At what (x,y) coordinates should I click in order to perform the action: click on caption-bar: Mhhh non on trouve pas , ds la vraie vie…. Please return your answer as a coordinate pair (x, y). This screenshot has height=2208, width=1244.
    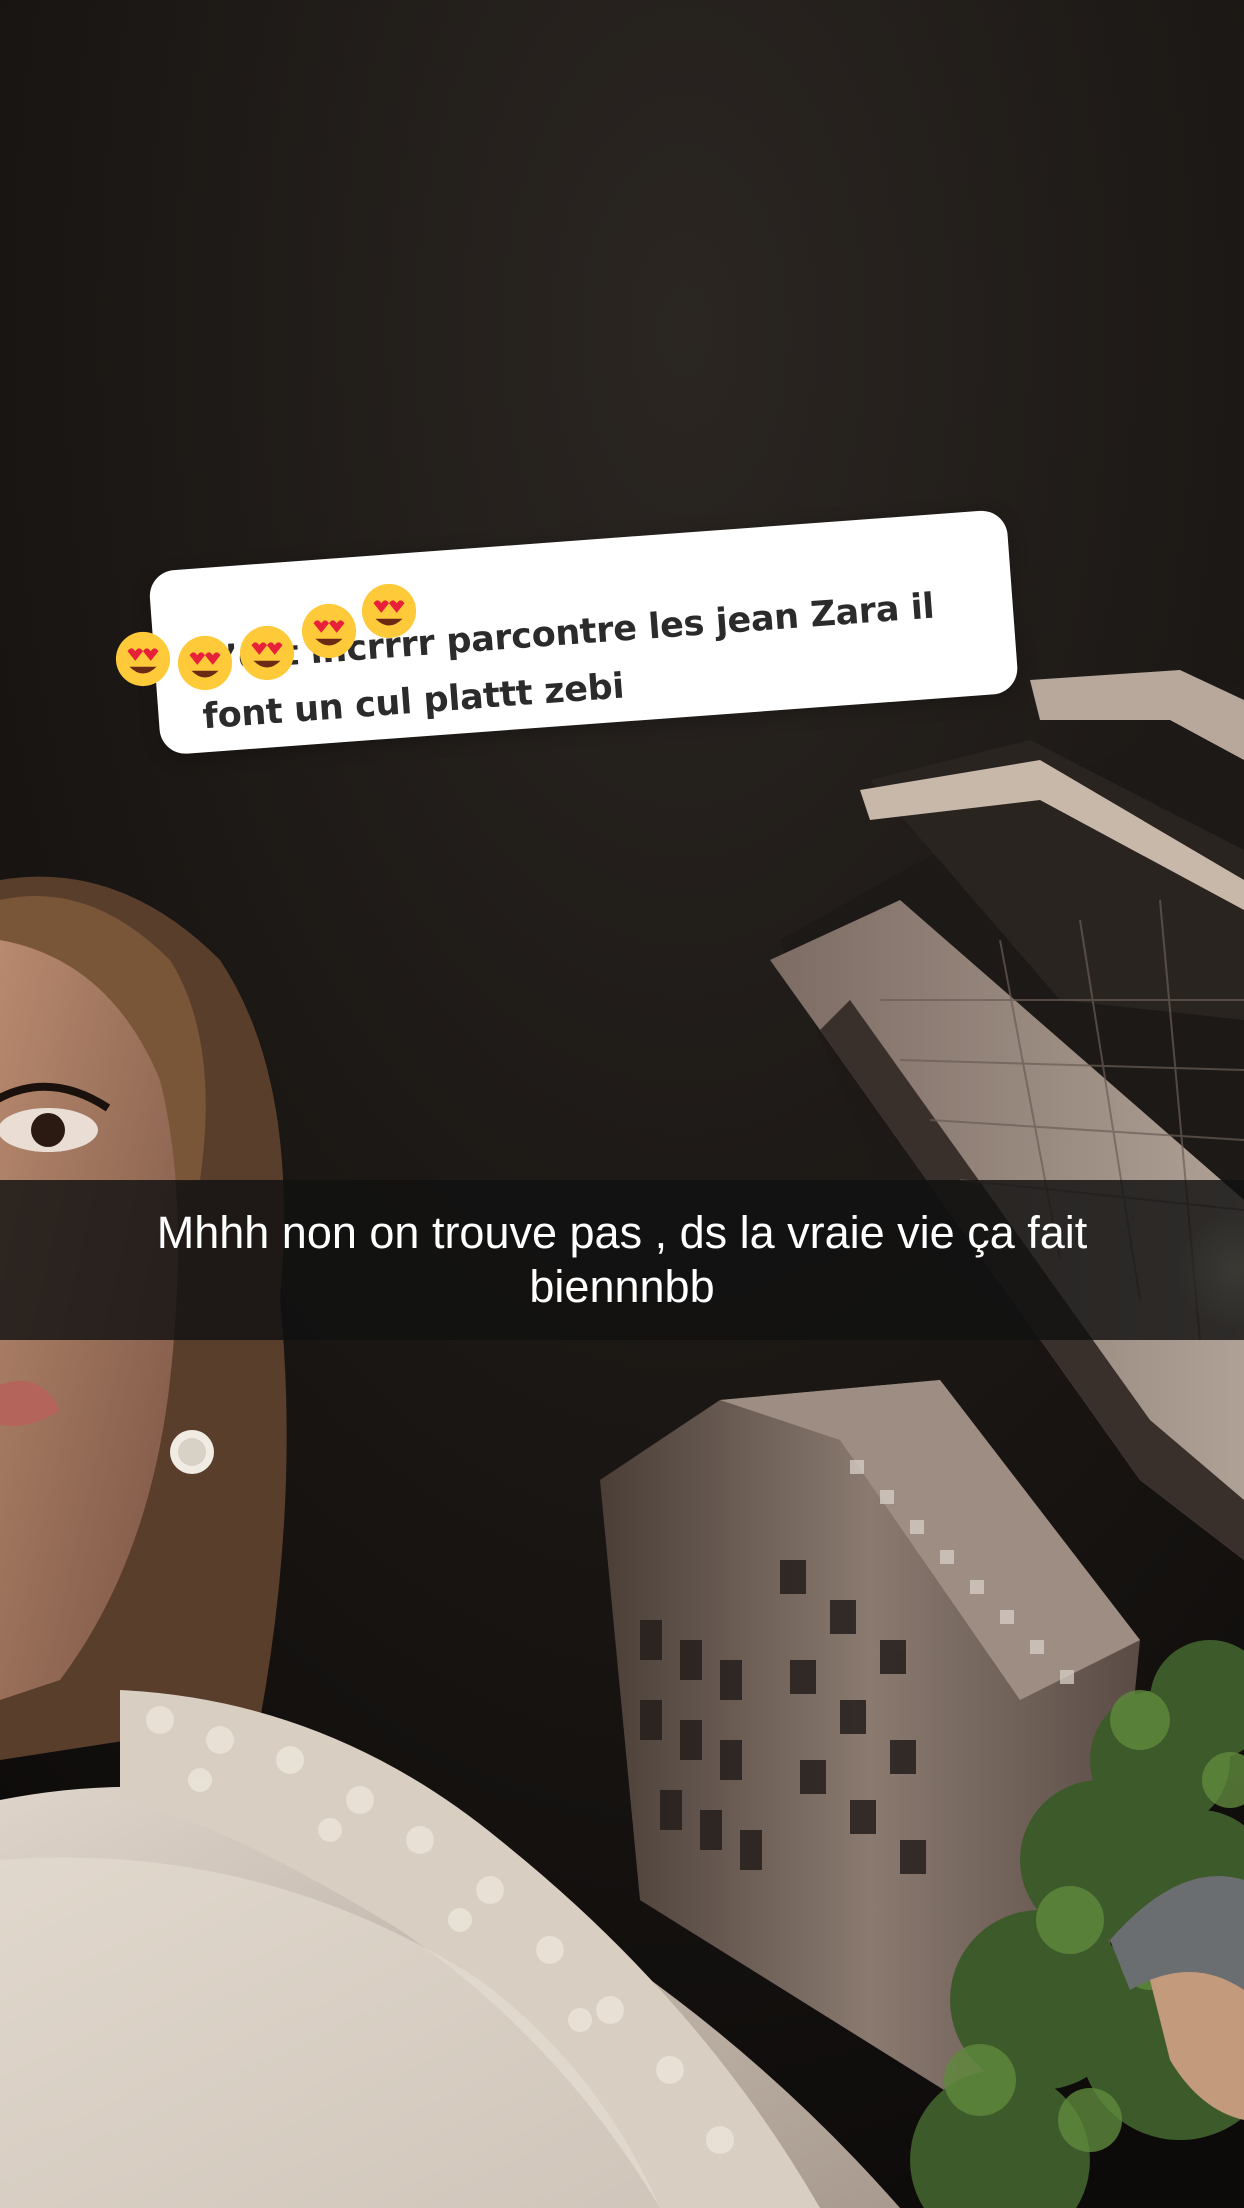
    Looking at the image, I should click on (622, 1260).